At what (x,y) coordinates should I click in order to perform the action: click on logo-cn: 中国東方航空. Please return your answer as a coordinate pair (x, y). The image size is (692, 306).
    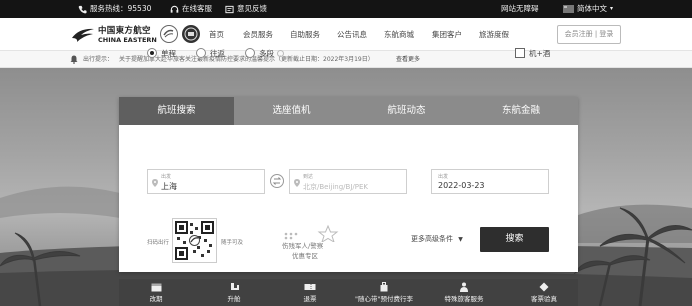
    Looking at the image, I should click on (124, 30).